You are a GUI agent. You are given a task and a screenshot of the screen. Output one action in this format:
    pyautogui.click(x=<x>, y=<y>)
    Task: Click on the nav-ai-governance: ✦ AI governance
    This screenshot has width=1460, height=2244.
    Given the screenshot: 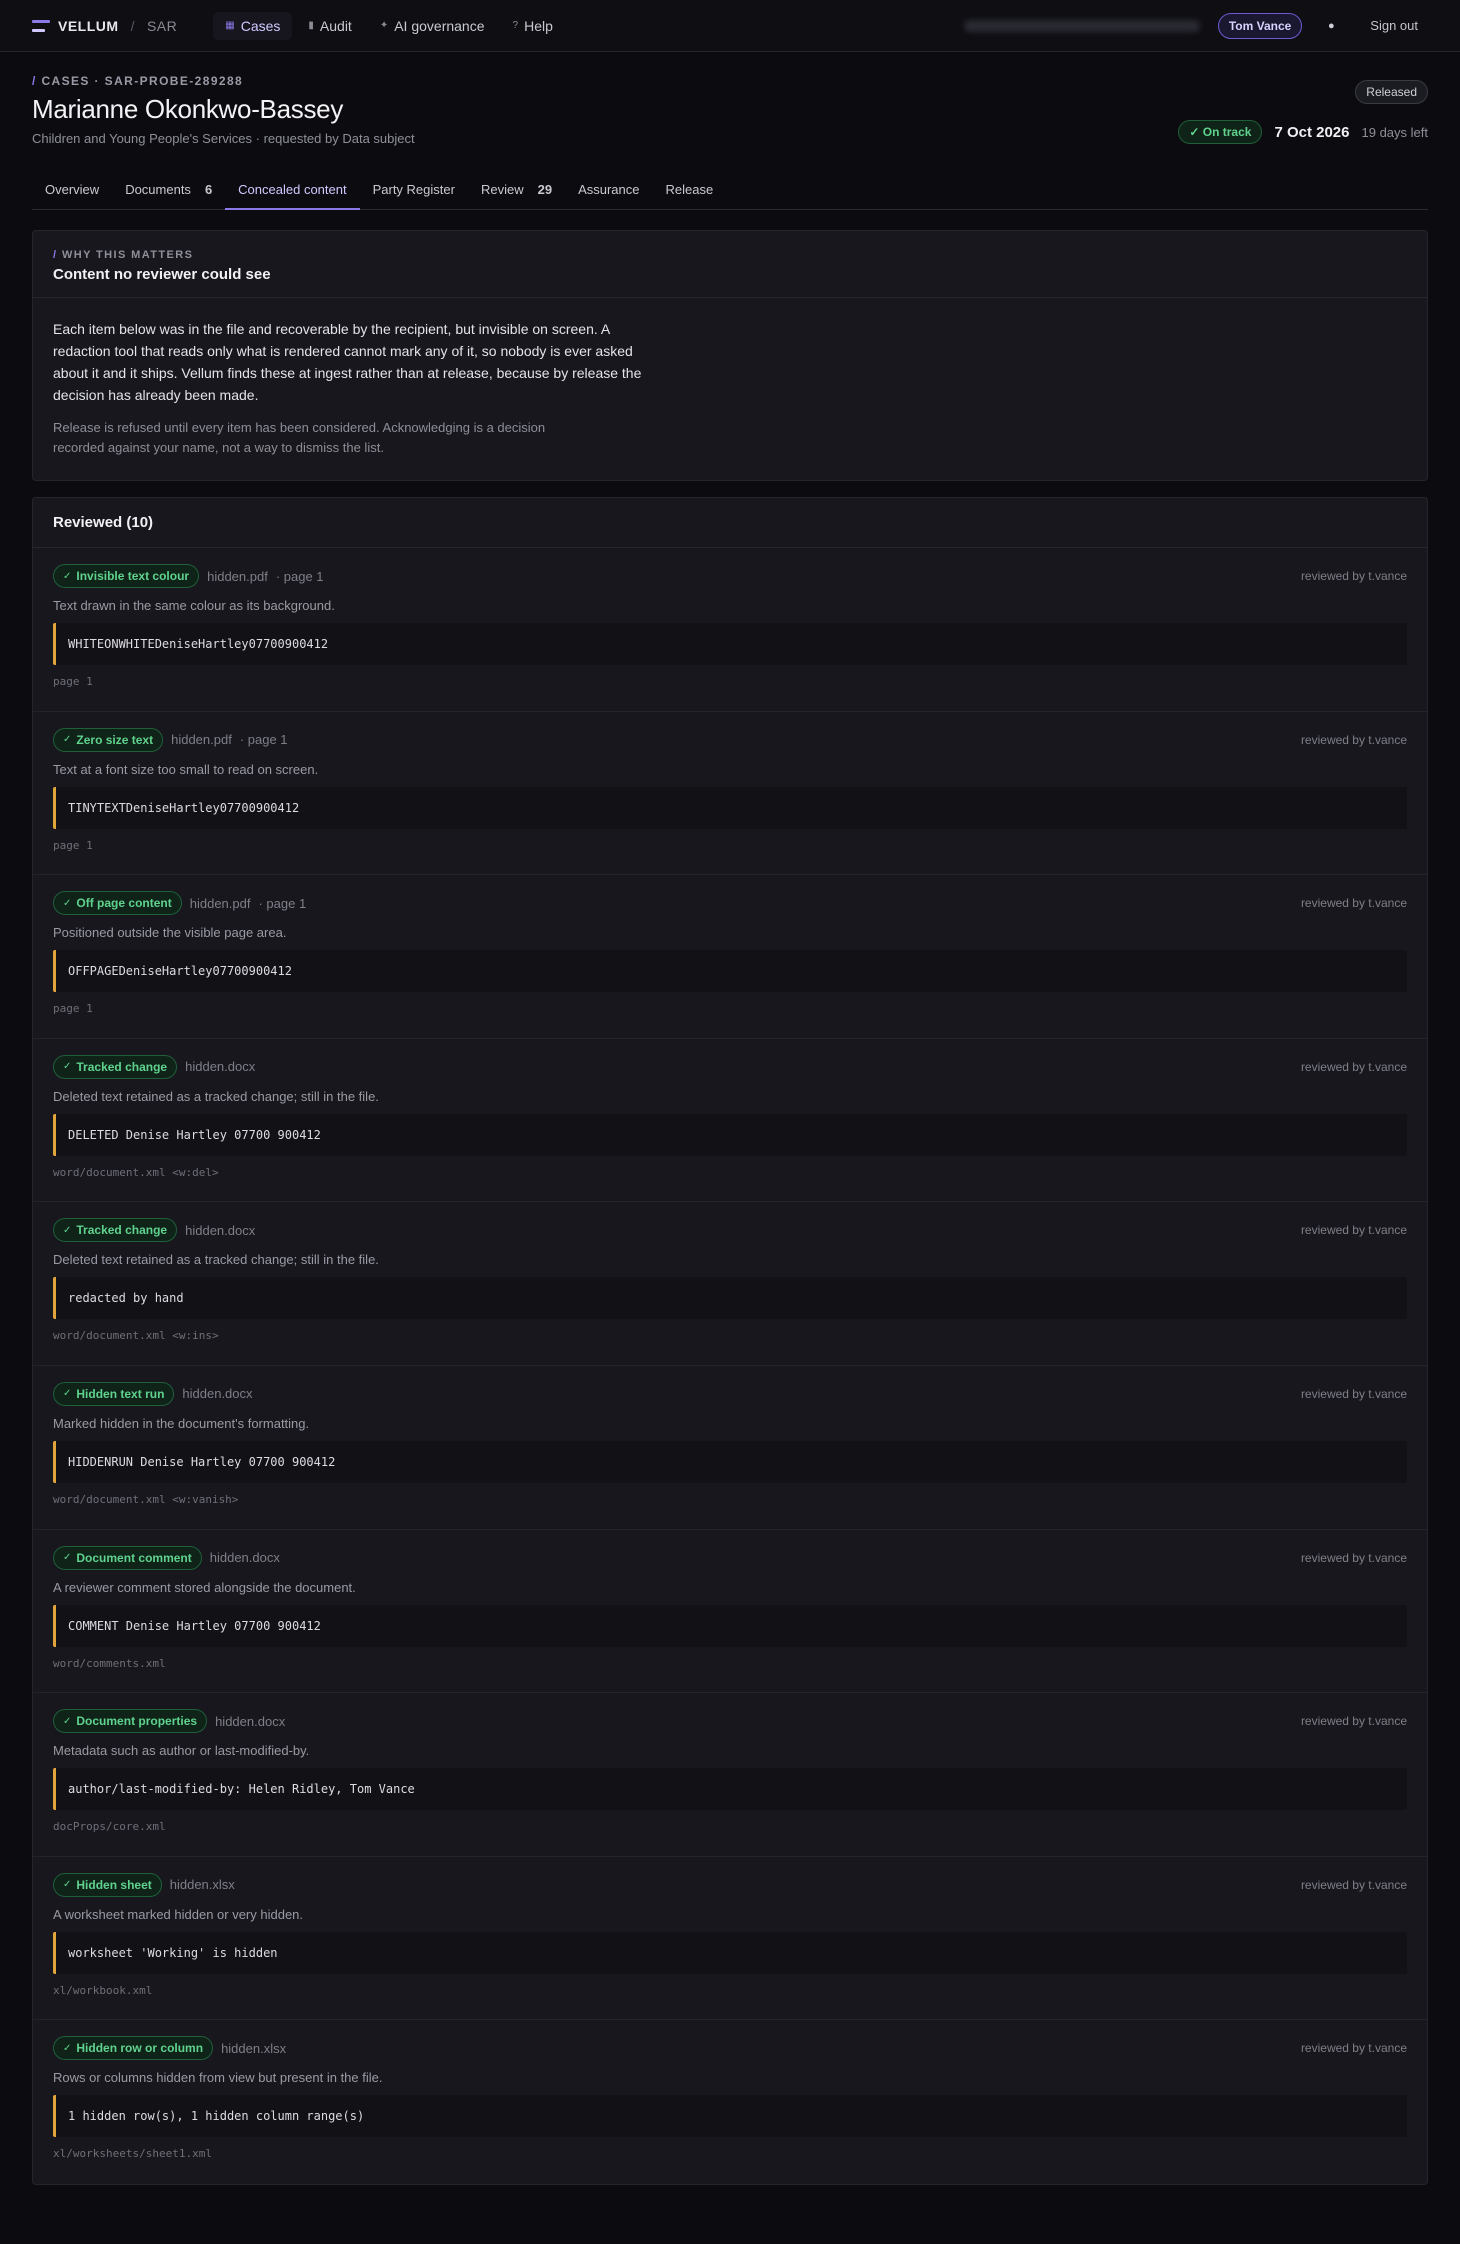 What is the action you would take?
    pyautogui.click(x=432, y=26)
    